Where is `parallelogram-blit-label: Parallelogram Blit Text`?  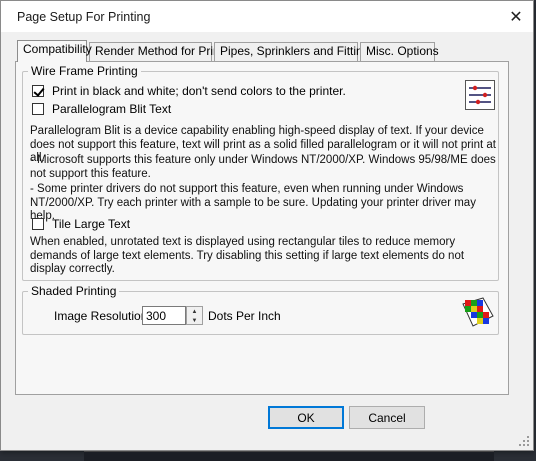
parallelogram-blit-label: Parallelogram Blit Text is located at coordinates (112, 109).